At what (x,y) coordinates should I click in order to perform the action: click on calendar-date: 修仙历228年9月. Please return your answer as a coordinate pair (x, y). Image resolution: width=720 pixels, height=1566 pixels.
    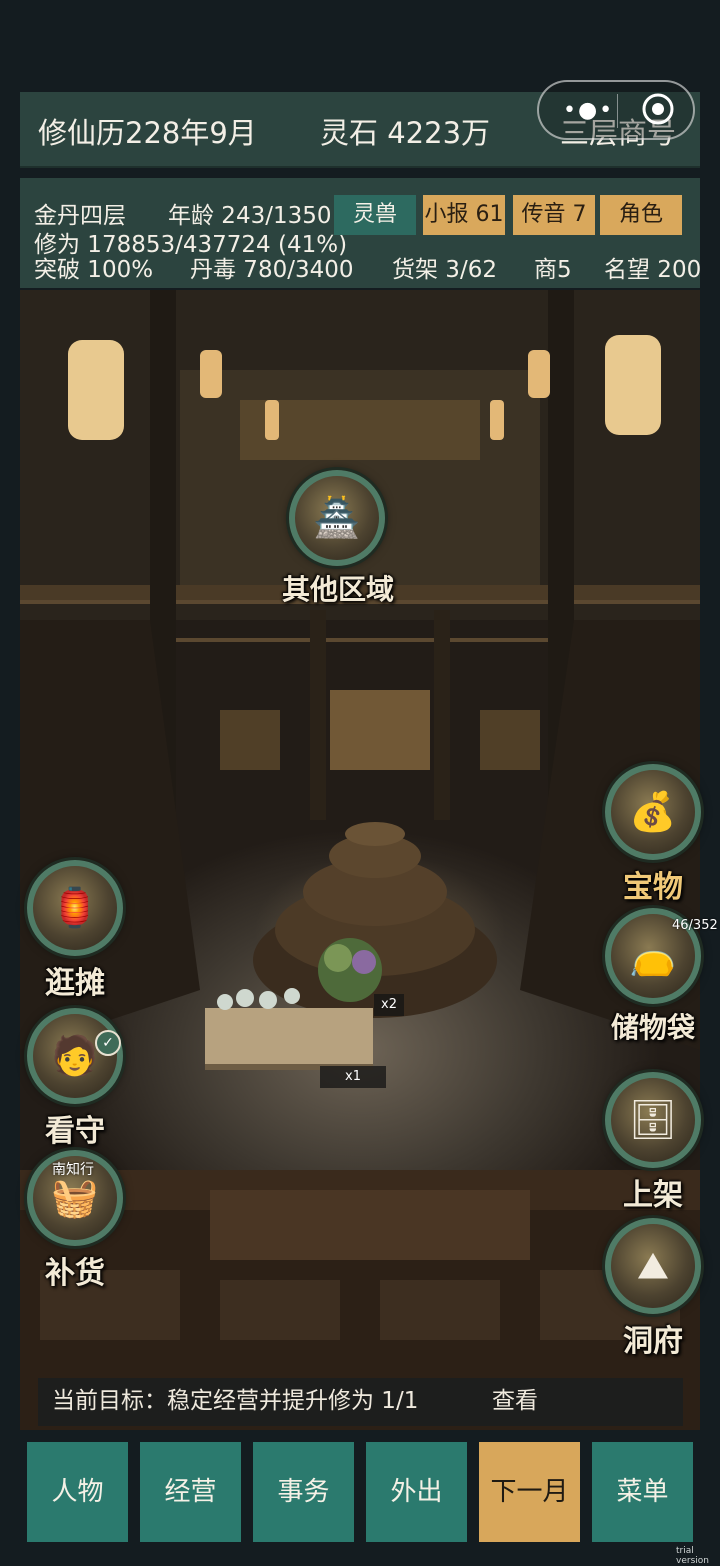
    Looking at the image, I should click on (147, 133).